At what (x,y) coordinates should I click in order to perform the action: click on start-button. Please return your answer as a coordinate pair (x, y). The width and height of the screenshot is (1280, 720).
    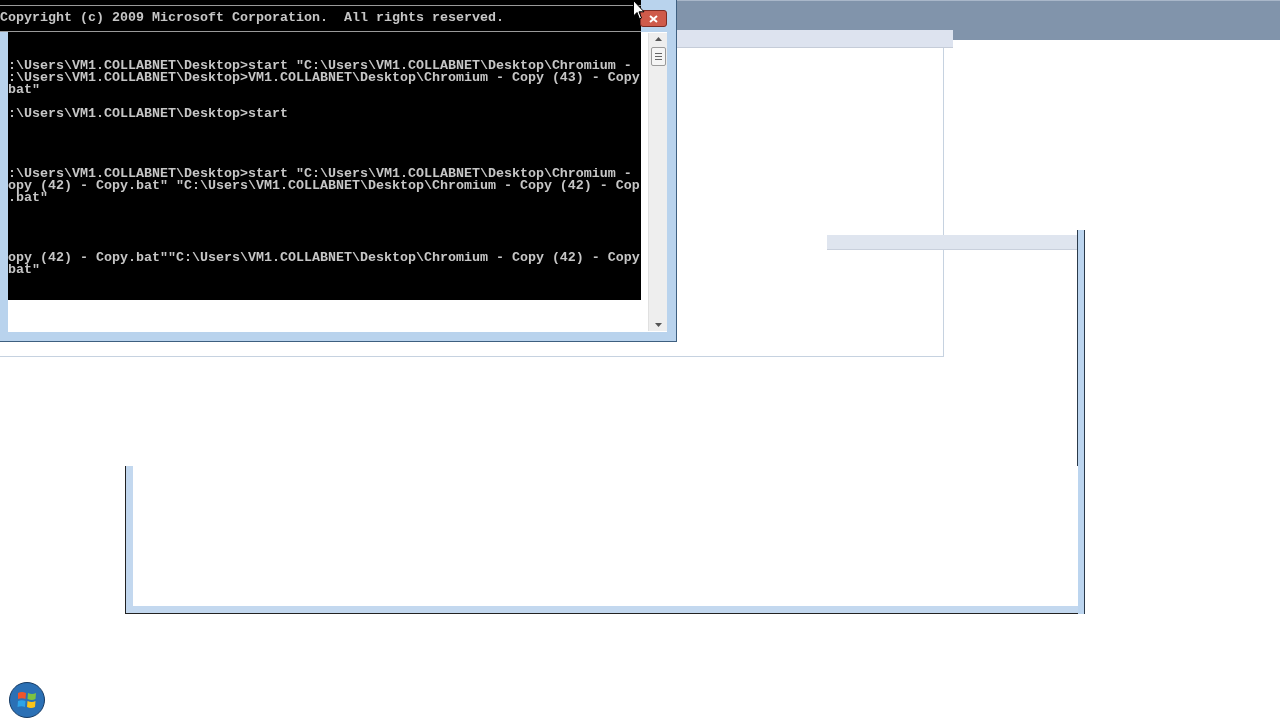
    Looking at the image, I should click on (27, 700).